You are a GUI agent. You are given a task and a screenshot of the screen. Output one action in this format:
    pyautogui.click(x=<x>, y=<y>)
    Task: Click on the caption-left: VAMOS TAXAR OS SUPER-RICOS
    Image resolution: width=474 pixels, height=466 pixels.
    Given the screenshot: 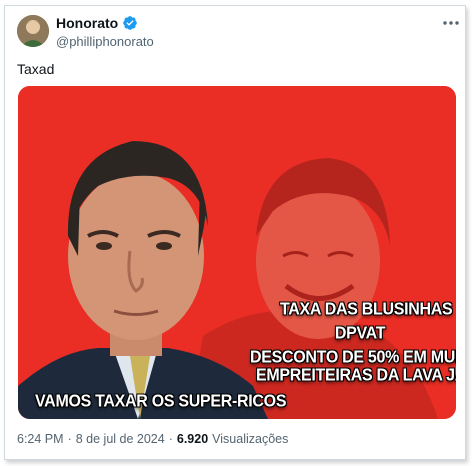 What is the action you would take?
    pyautogui.click(x=161, y=402)
    